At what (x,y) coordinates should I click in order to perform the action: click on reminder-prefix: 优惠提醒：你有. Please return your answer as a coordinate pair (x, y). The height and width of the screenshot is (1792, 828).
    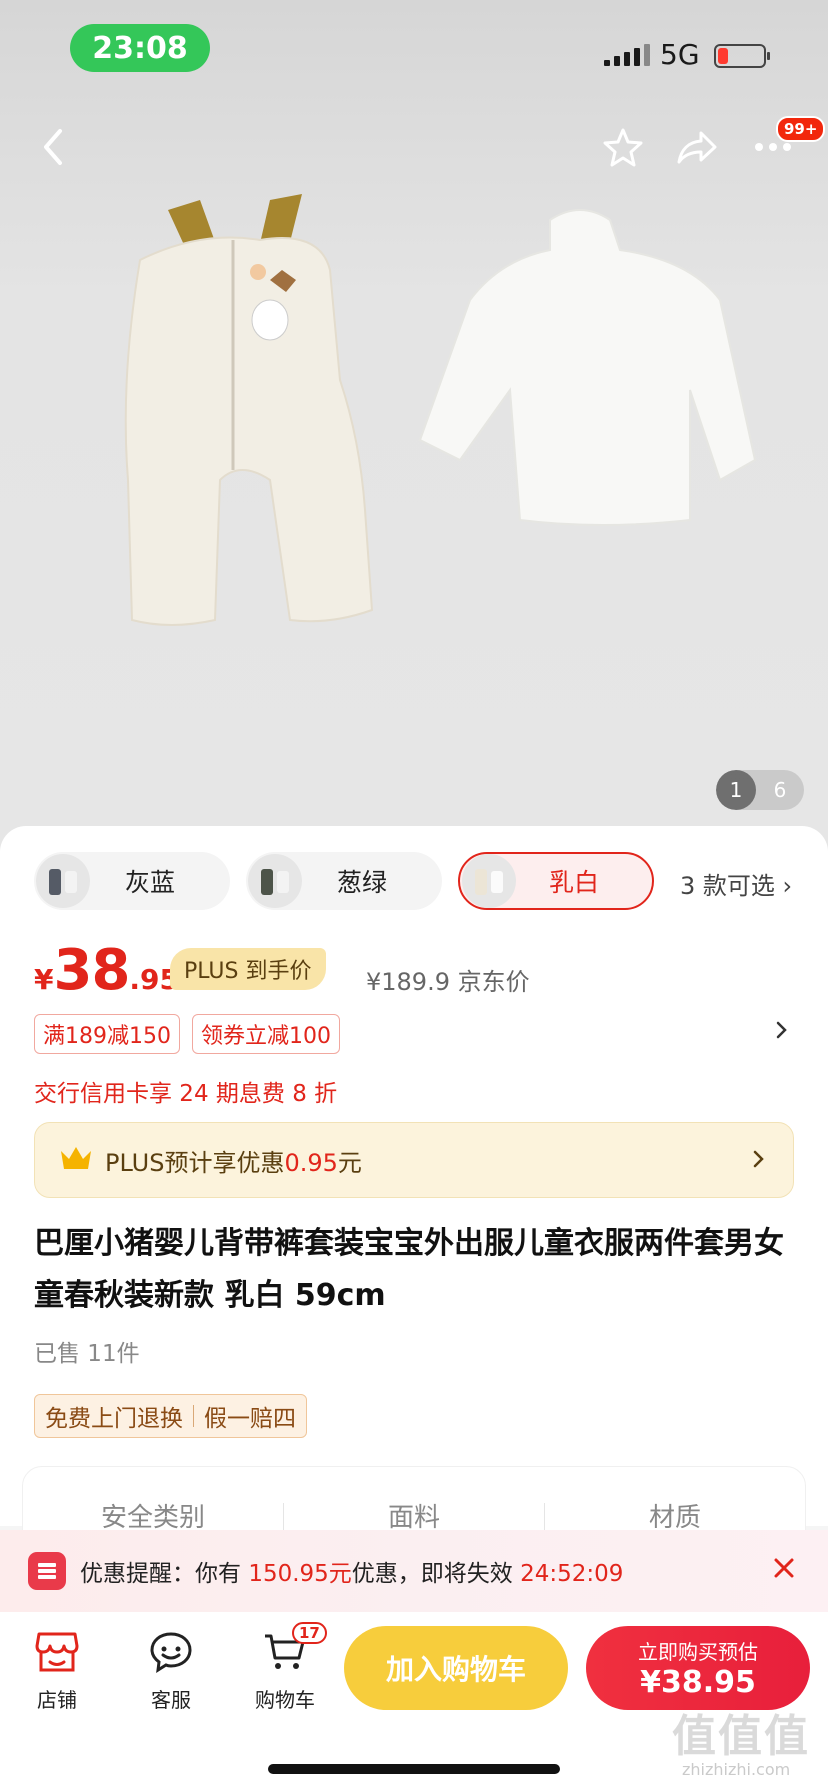
    Looking at the image, I should click on (164, 1574).